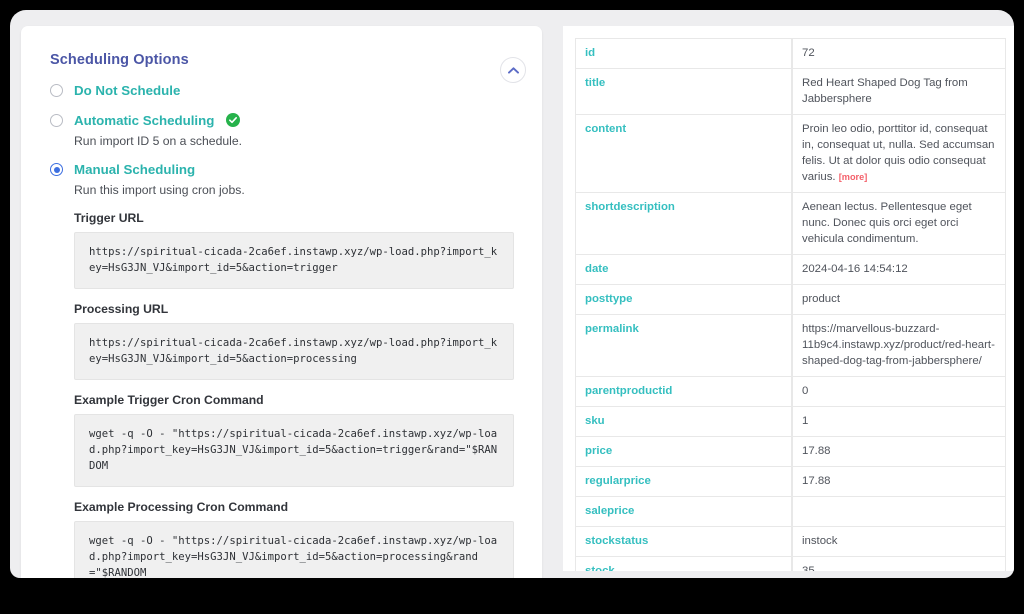  Describe the element at coordinates (683, 452) in the screenshot. I see `field-key: price` at that location.